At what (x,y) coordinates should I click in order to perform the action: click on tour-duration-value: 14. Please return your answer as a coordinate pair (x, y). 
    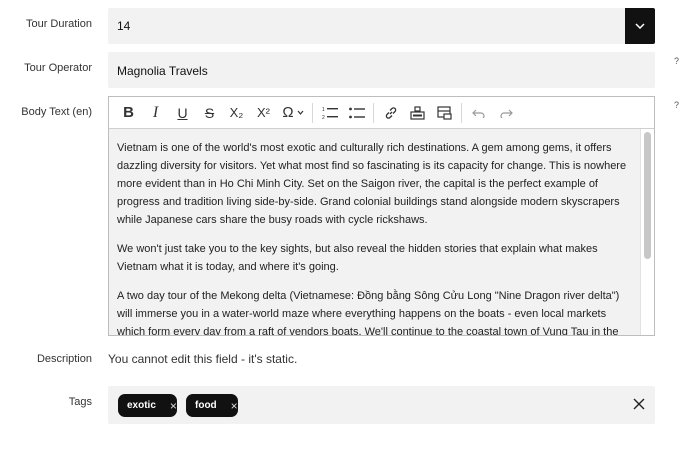
    Looking at the image, I should click on (124, 26).